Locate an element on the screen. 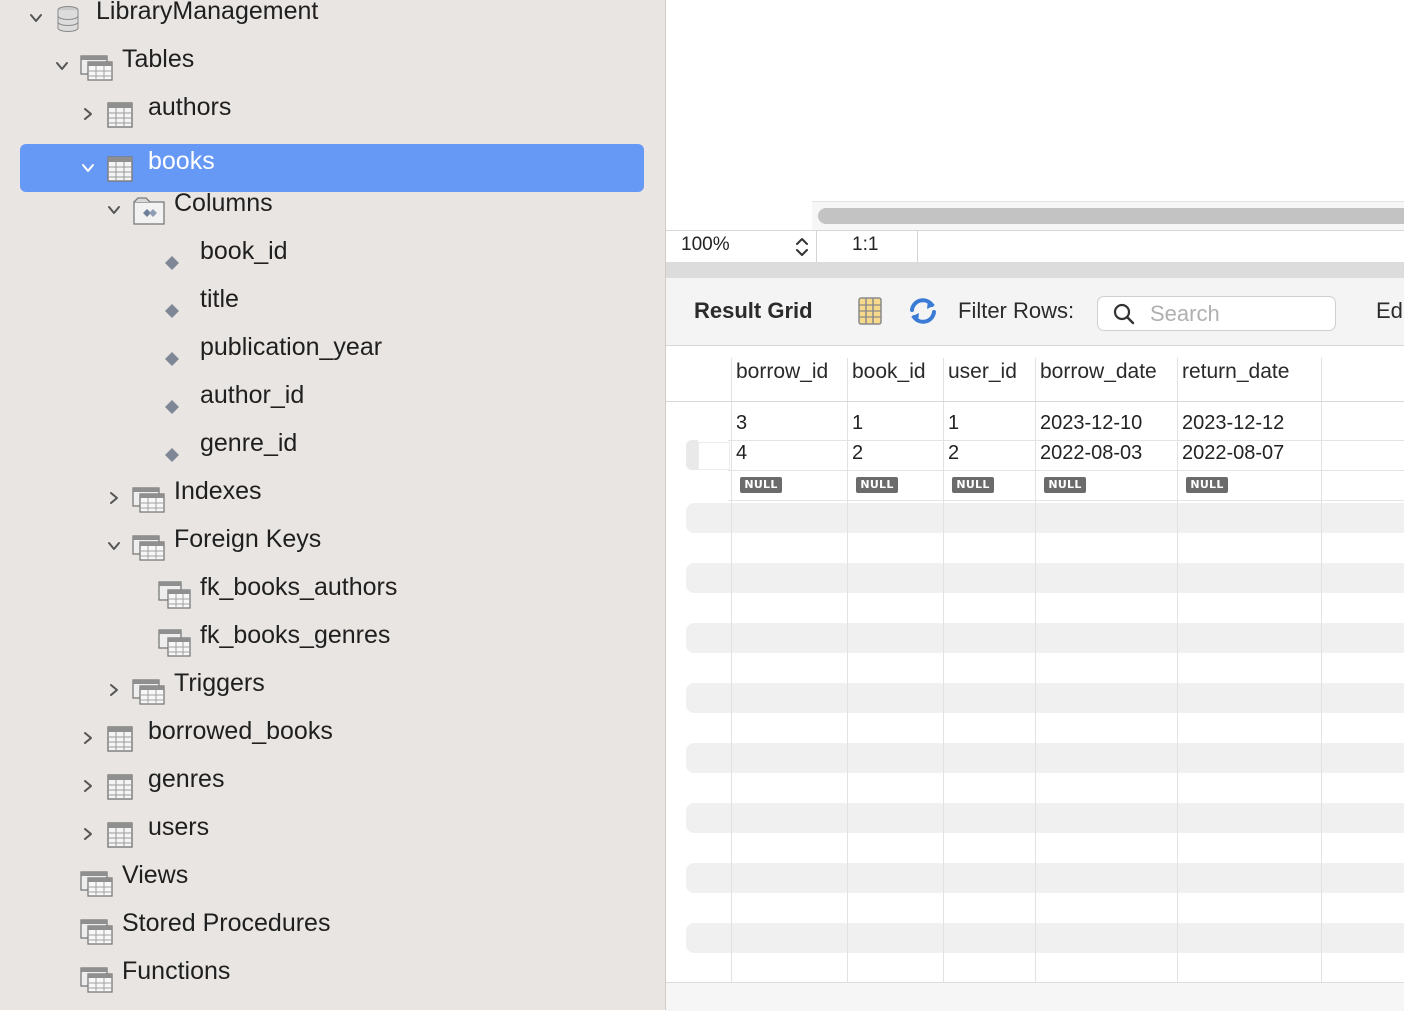 The image size is (1404, 1011). header-divider is located at coordinates (1035, 401).